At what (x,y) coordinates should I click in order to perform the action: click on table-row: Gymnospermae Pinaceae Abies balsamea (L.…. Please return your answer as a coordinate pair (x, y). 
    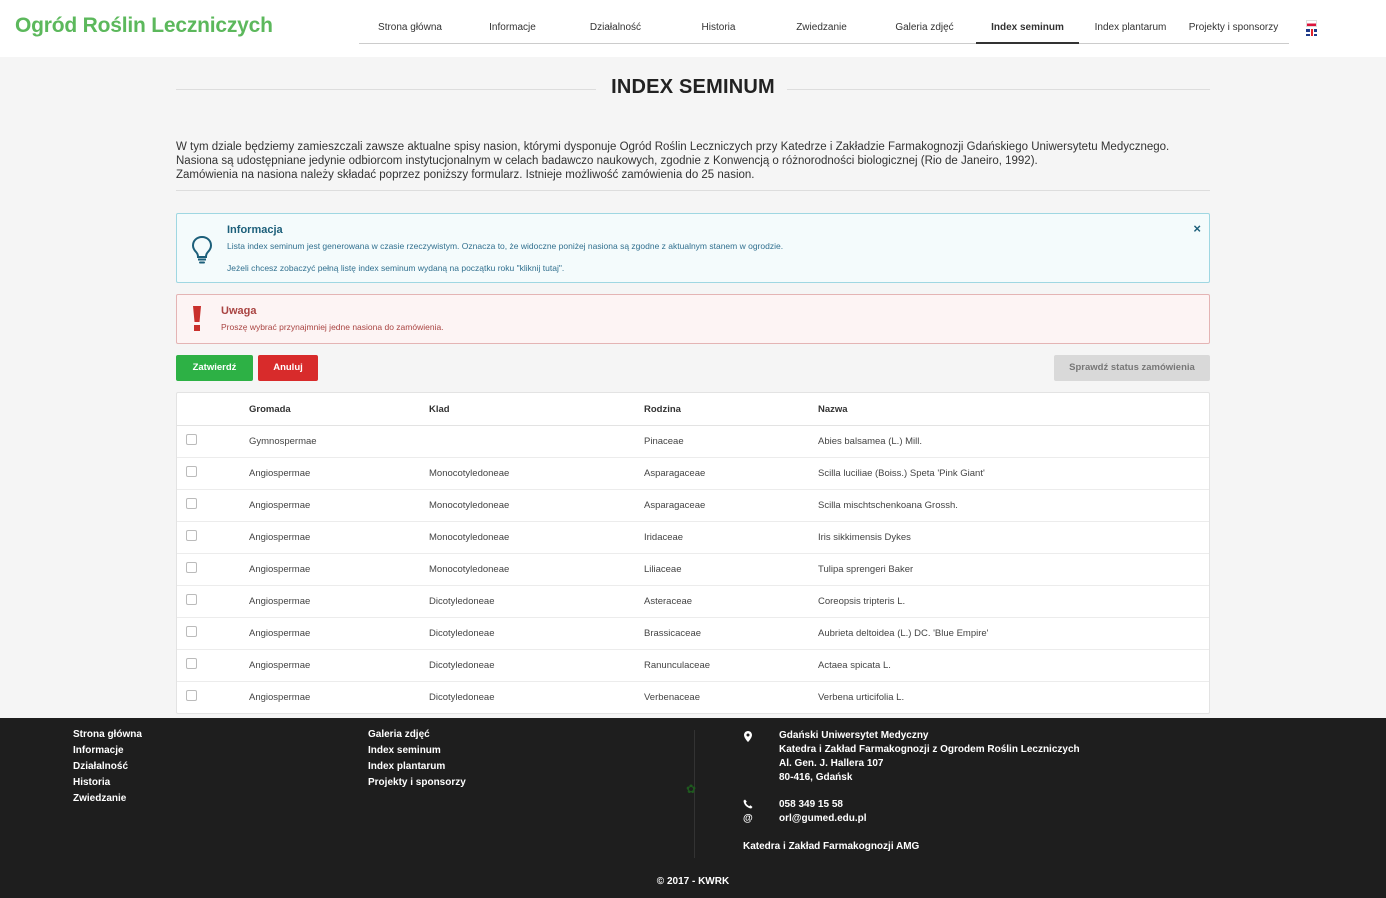
    Looking at the image, I should click on (693, 442).